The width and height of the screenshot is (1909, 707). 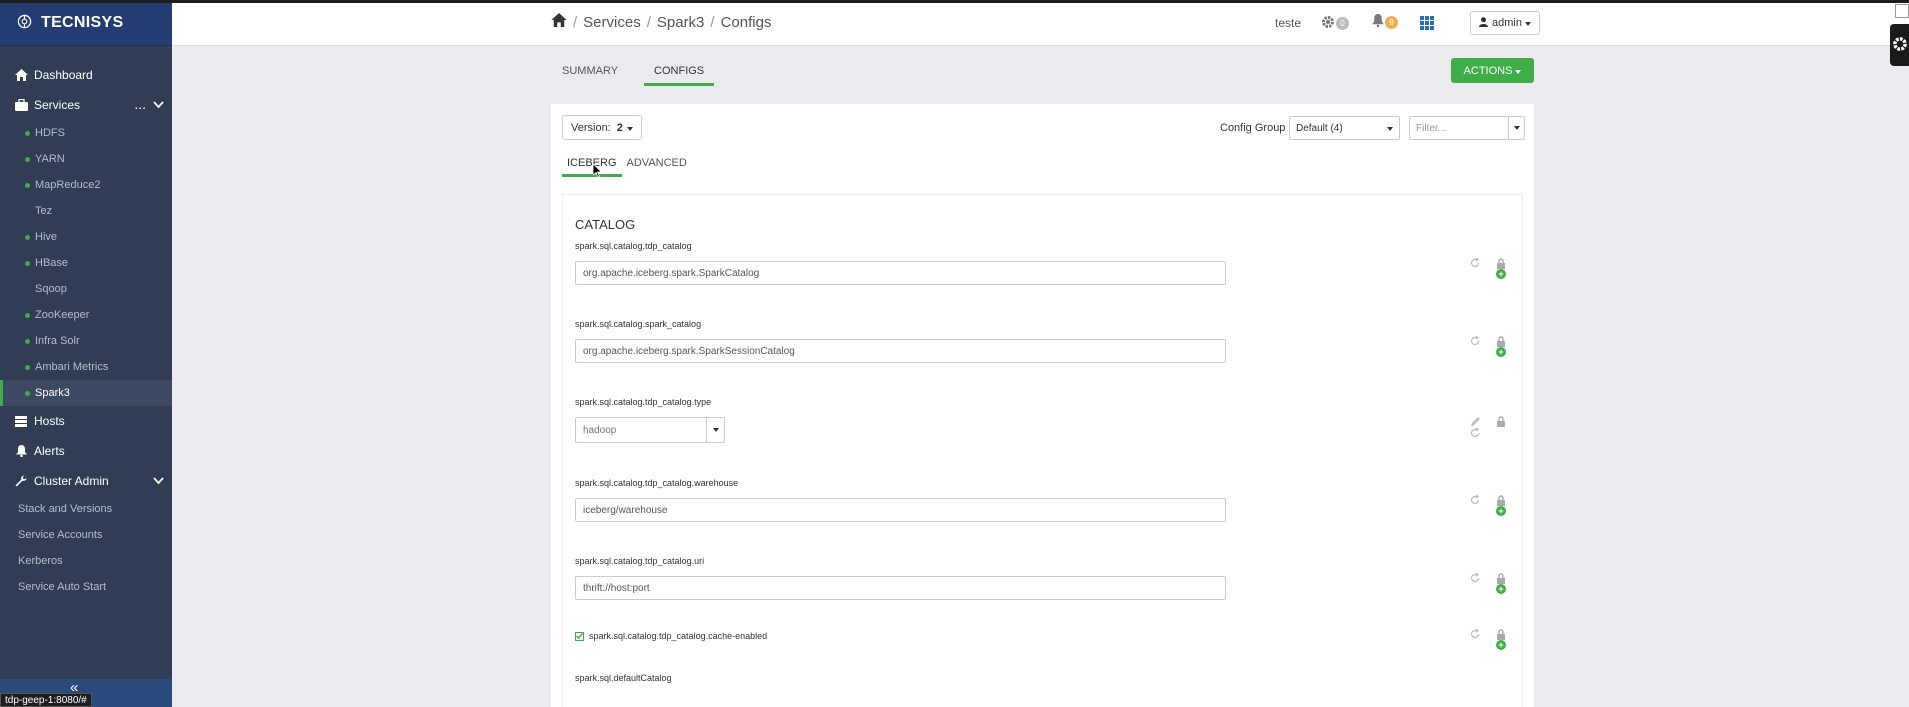 What do you see at coordinates (1492, 70) in the screenshot?
I see `actions-button: ACTIONS` at bounding box center [1492, 70].